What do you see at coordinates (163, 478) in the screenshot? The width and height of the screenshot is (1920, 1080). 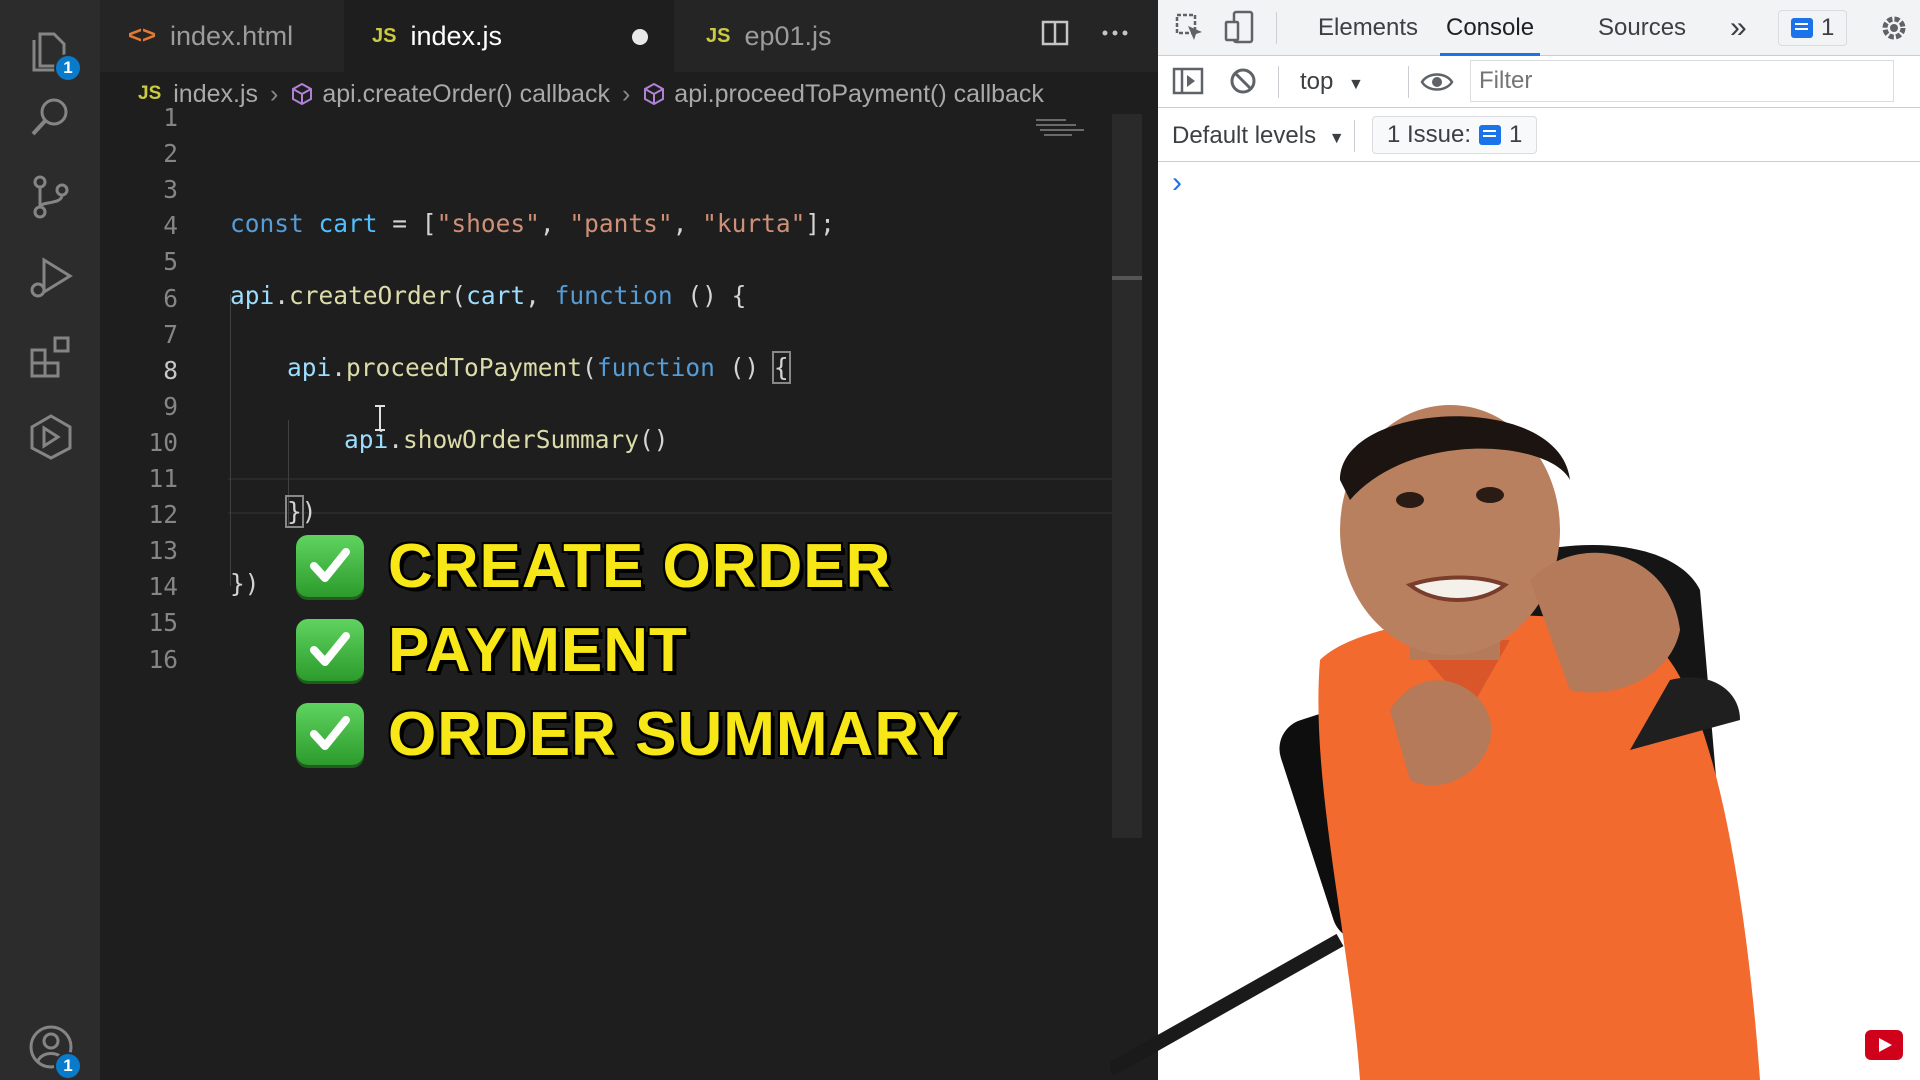 I see `line-number-label: 11` at bounding box center [163, 478].